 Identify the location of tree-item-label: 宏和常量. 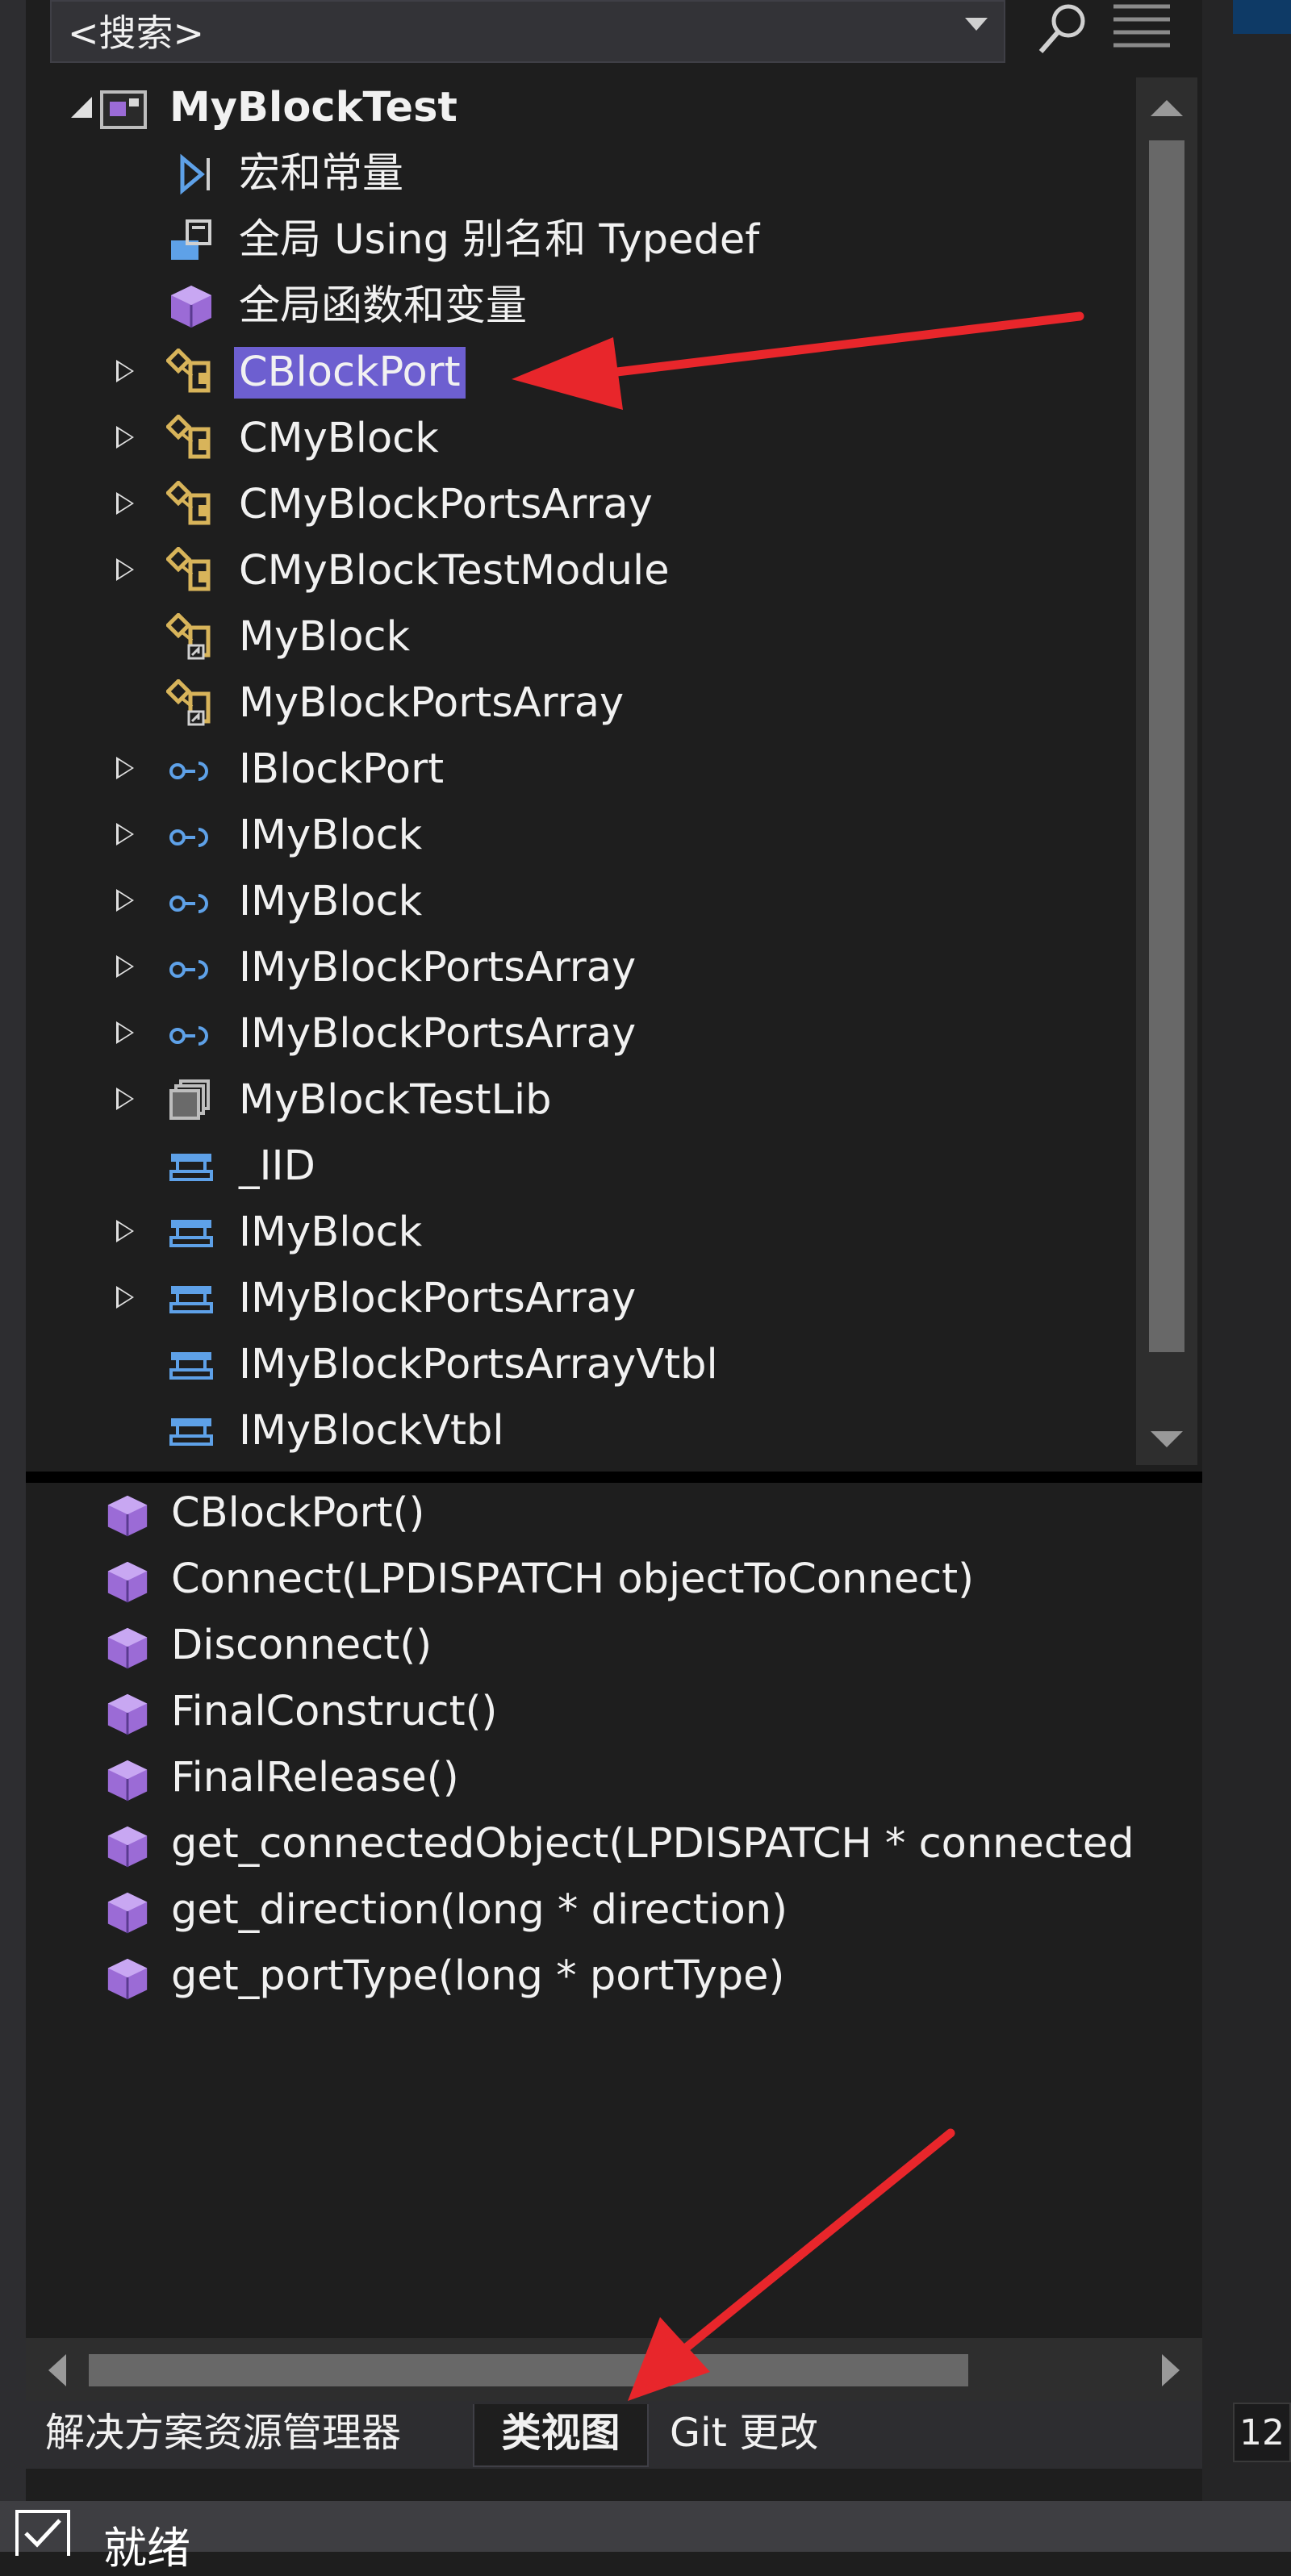
(321, 174).